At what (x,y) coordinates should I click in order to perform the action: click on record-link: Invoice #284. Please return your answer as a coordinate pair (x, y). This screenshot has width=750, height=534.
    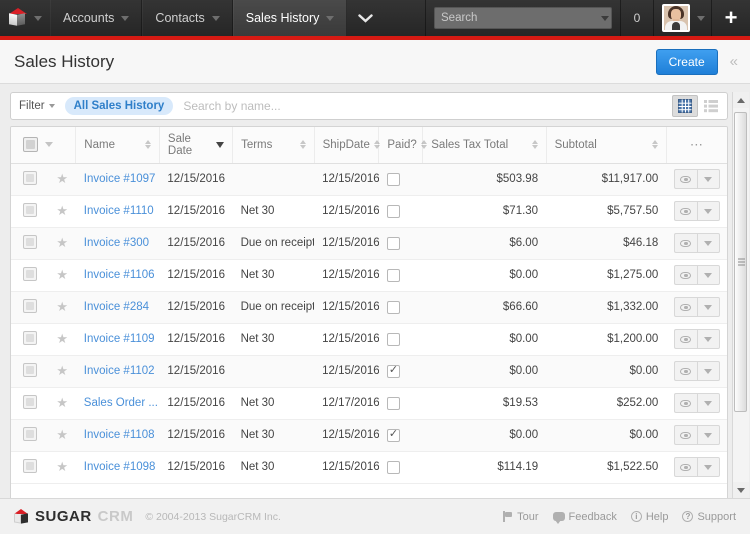
    Looking at the image, I should click on (116, 307).